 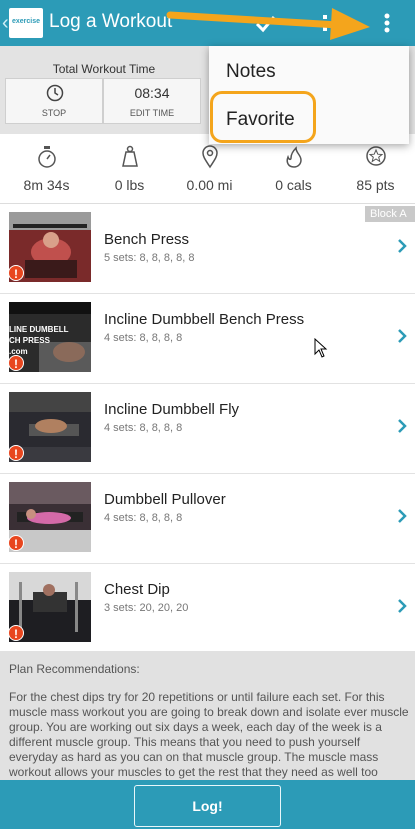 I want to click on app-logo: exercise, so click(x=26, y=23).